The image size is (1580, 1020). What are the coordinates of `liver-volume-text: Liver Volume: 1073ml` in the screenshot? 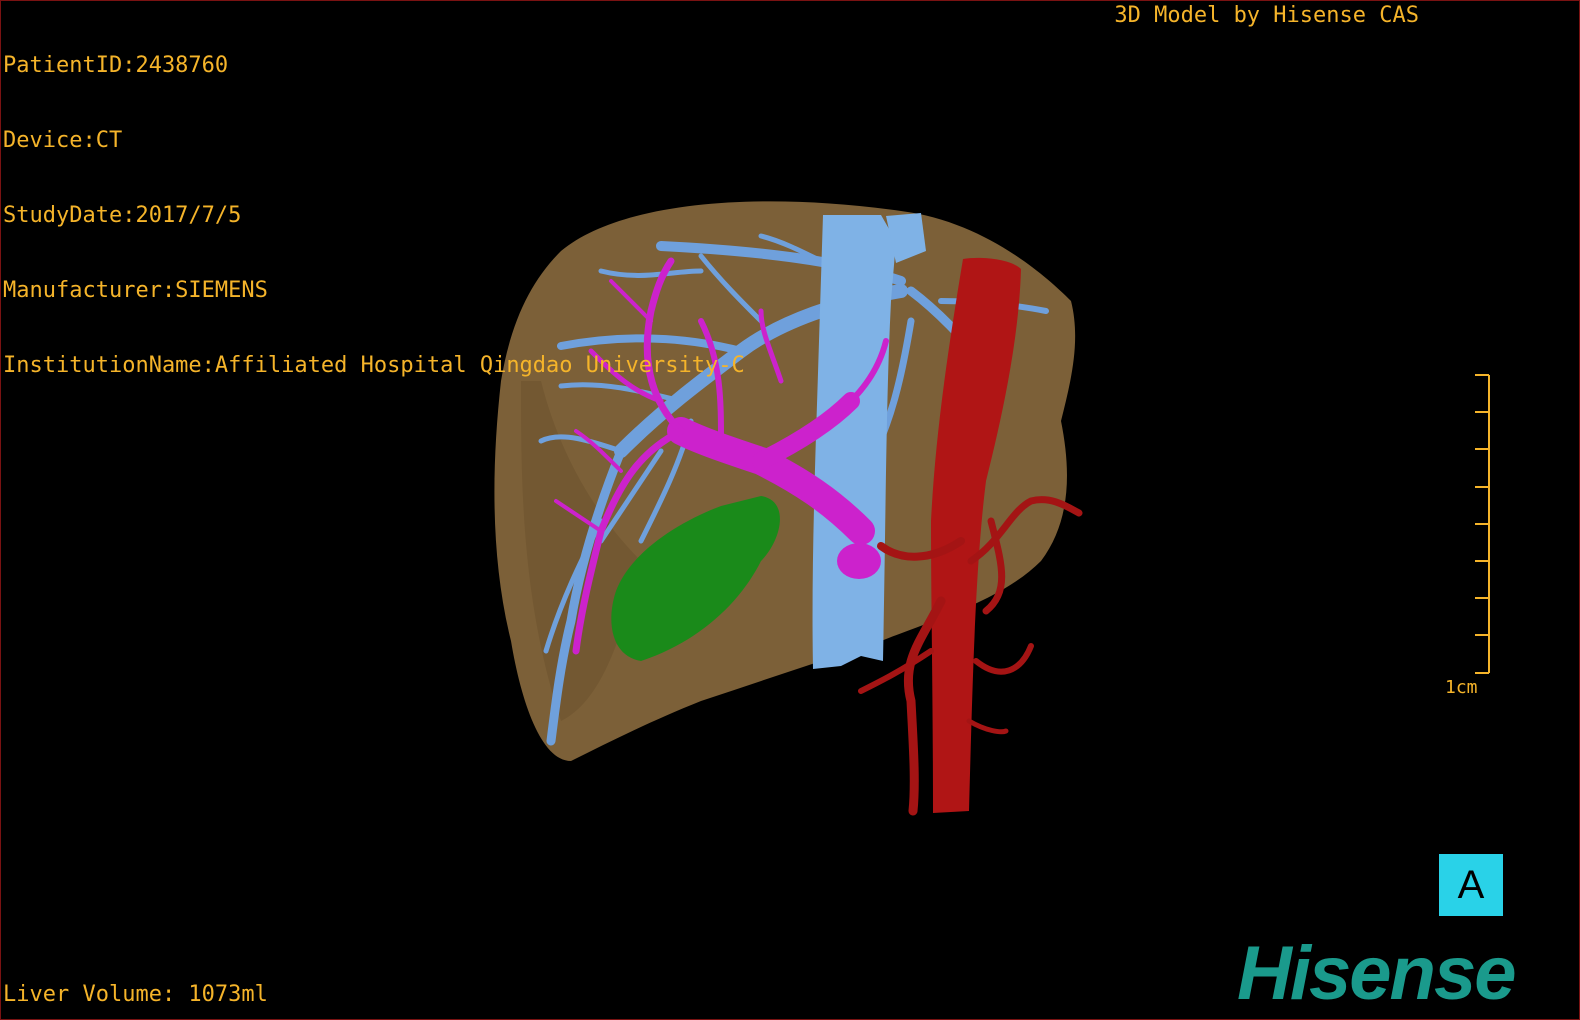 It's located at (135, 994).